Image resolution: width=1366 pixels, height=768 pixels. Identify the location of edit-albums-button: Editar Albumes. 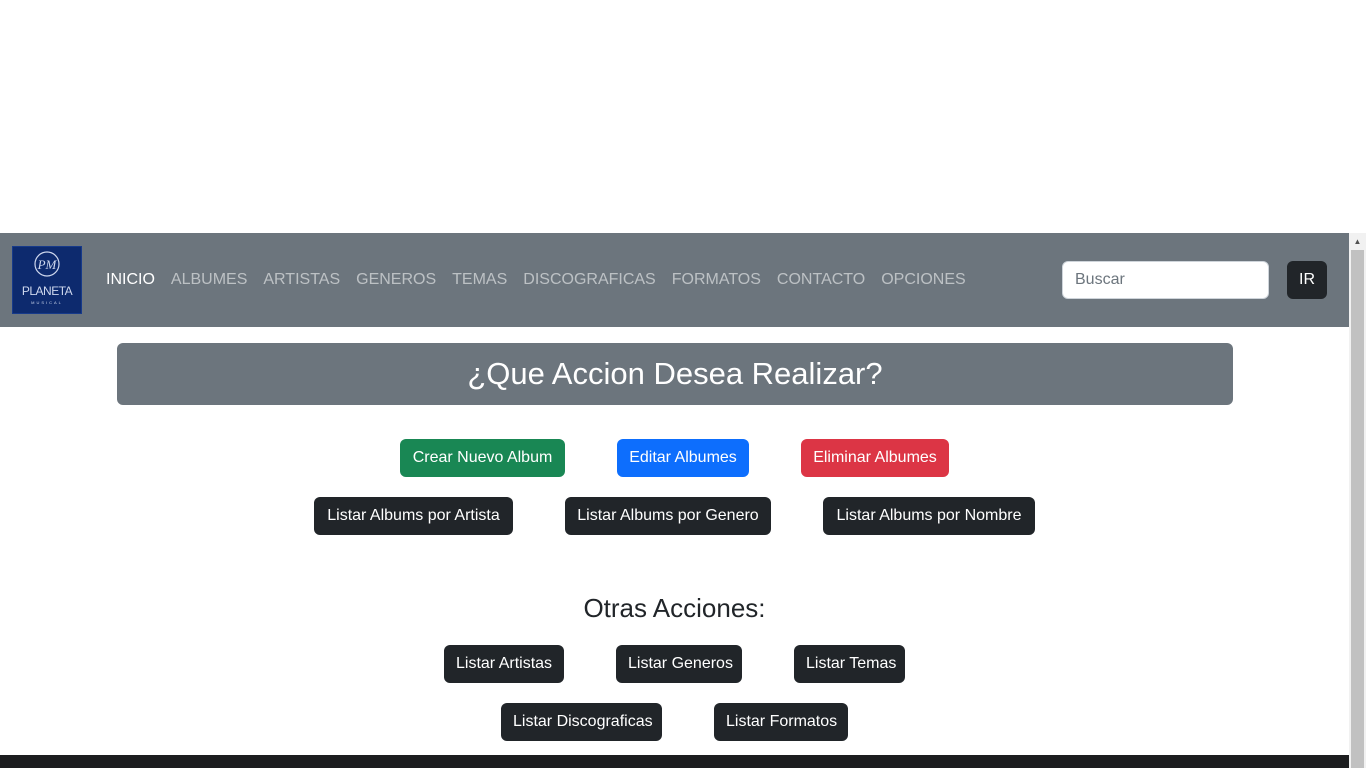
(683, 458).